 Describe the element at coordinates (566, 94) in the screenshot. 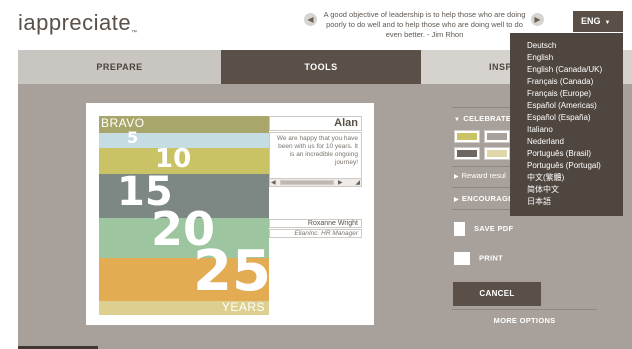

I see `language-option-francais-europe: Français (Europe)` at that location.